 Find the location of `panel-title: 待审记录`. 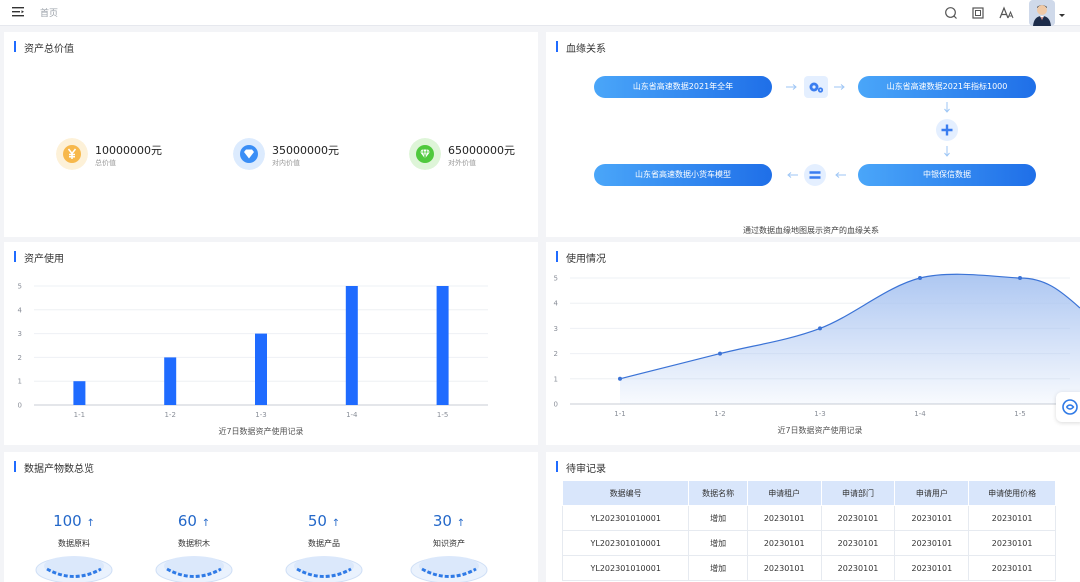

panel-title: 待审记录 is located at coordinates (581, 467).